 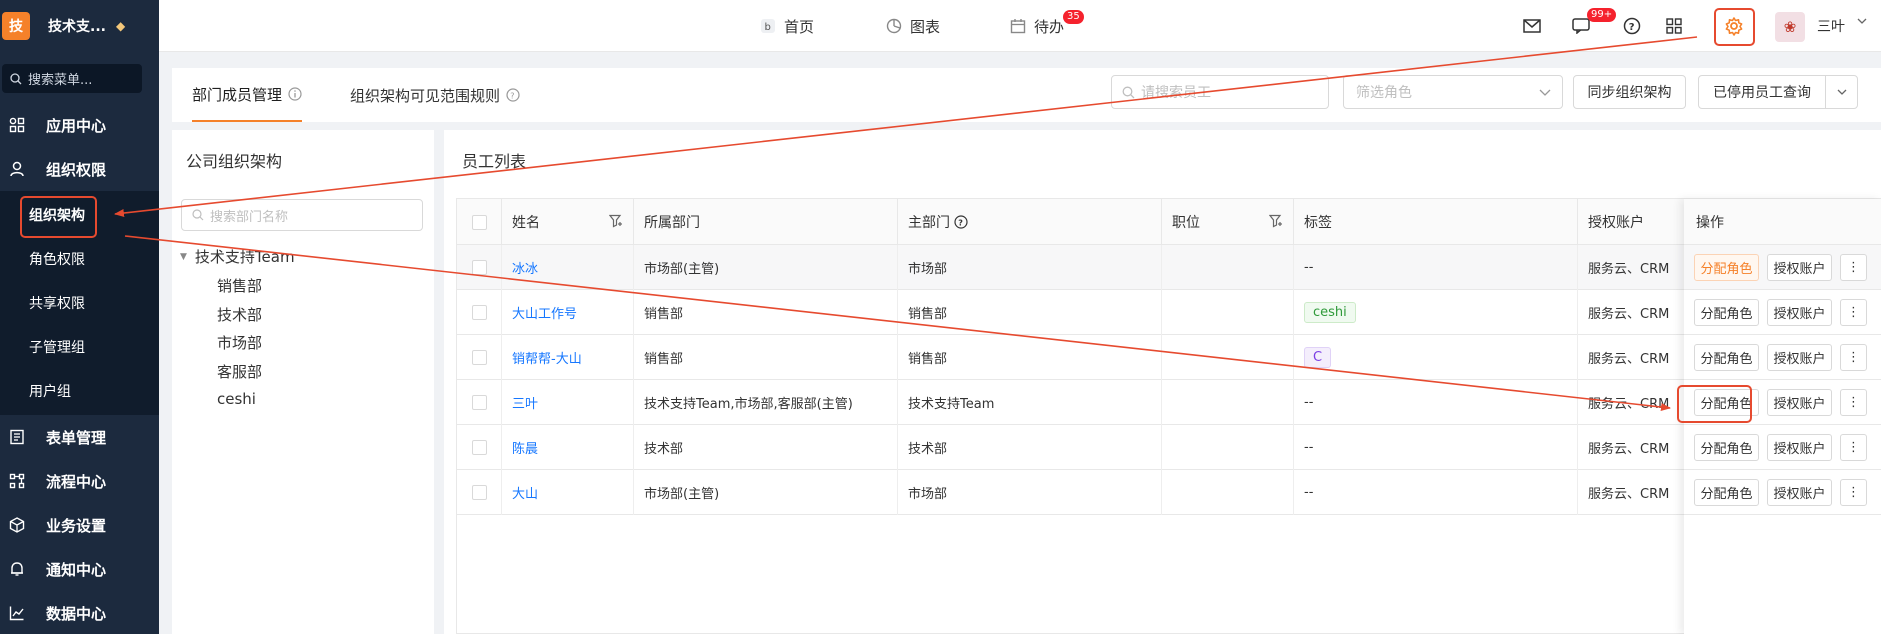 What do you see at coordinates (79, 26) in the screenshot?
I see `brand: 技 技术支... ◆` at bounding box center [79, 26].